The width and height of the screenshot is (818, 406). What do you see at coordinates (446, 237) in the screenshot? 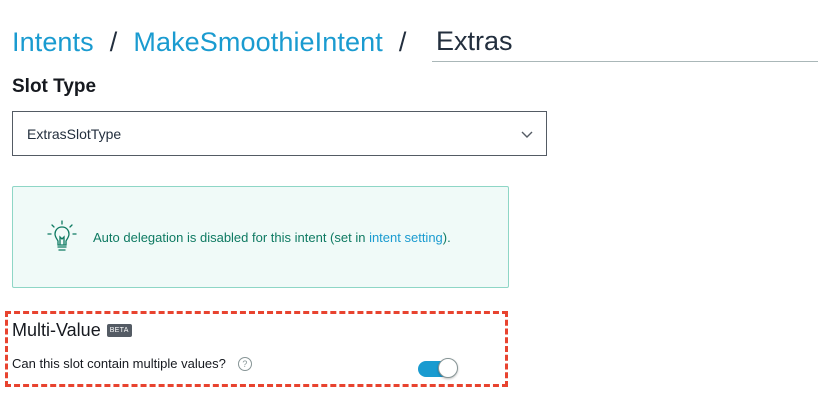
I see `info-text-after: ).` at bounding box center [446, 237].